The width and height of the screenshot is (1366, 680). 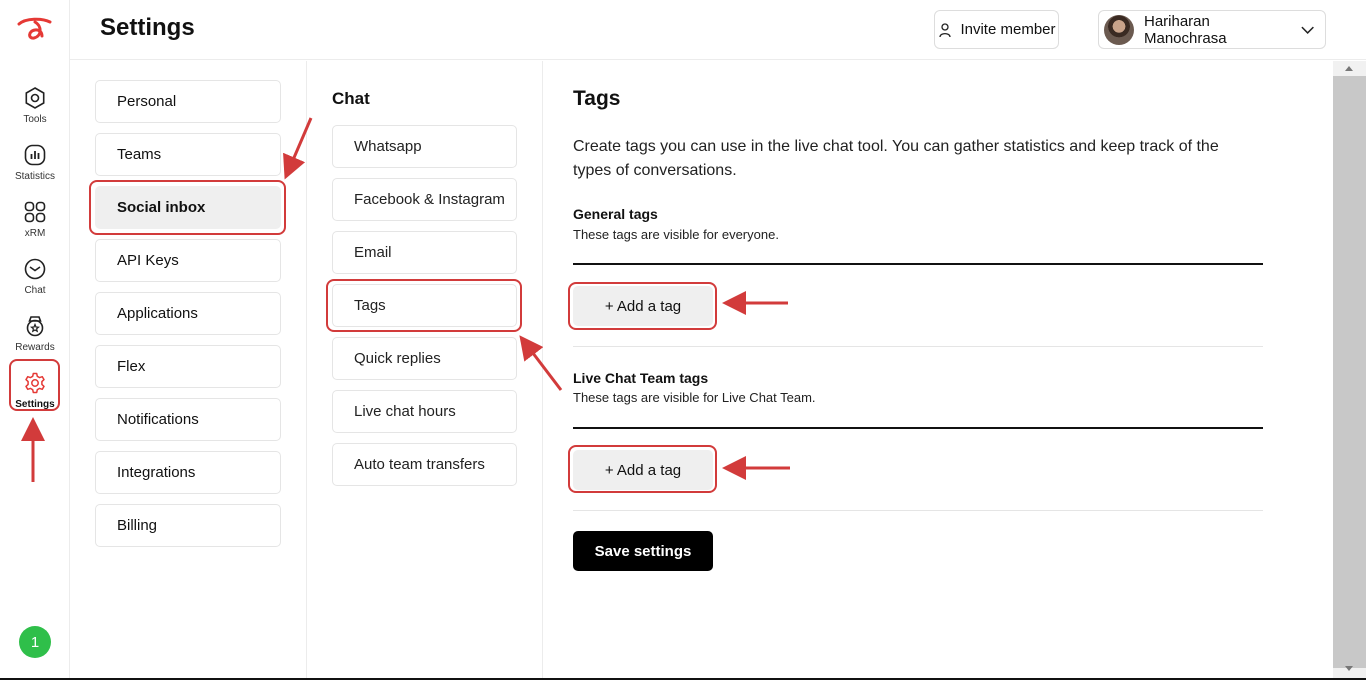 I want to click on rail-item-settings: Settings, so click(x=35, y=391).